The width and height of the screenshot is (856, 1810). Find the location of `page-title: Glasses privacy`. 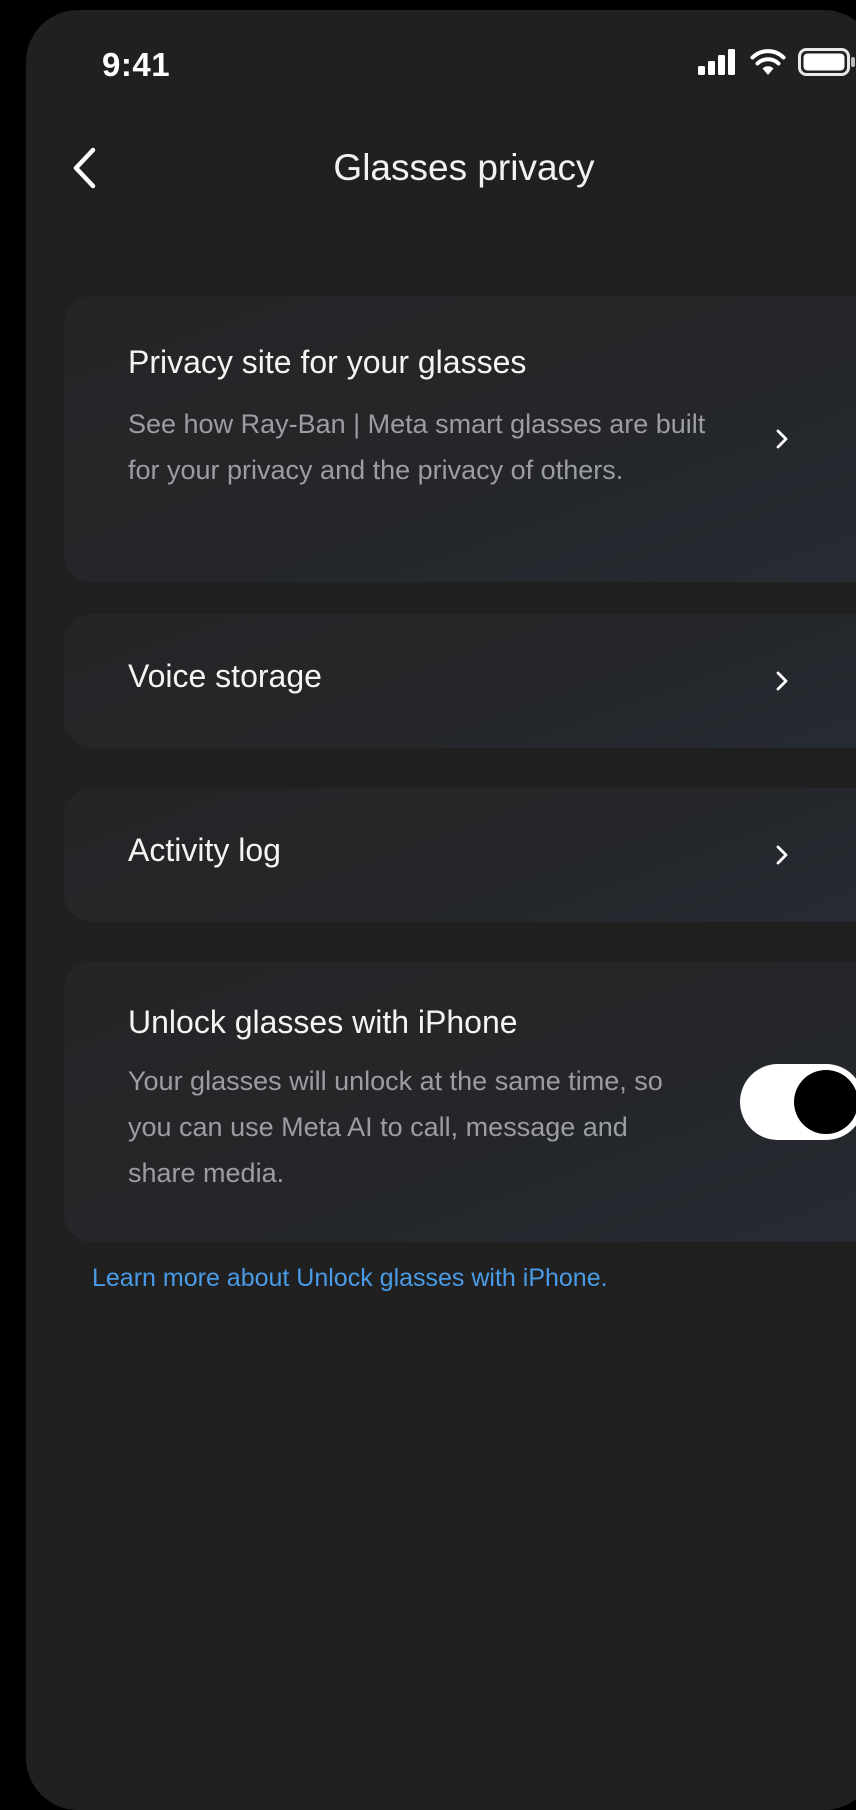

page-title: Glasses privacy is located at coordinates (464, 167).